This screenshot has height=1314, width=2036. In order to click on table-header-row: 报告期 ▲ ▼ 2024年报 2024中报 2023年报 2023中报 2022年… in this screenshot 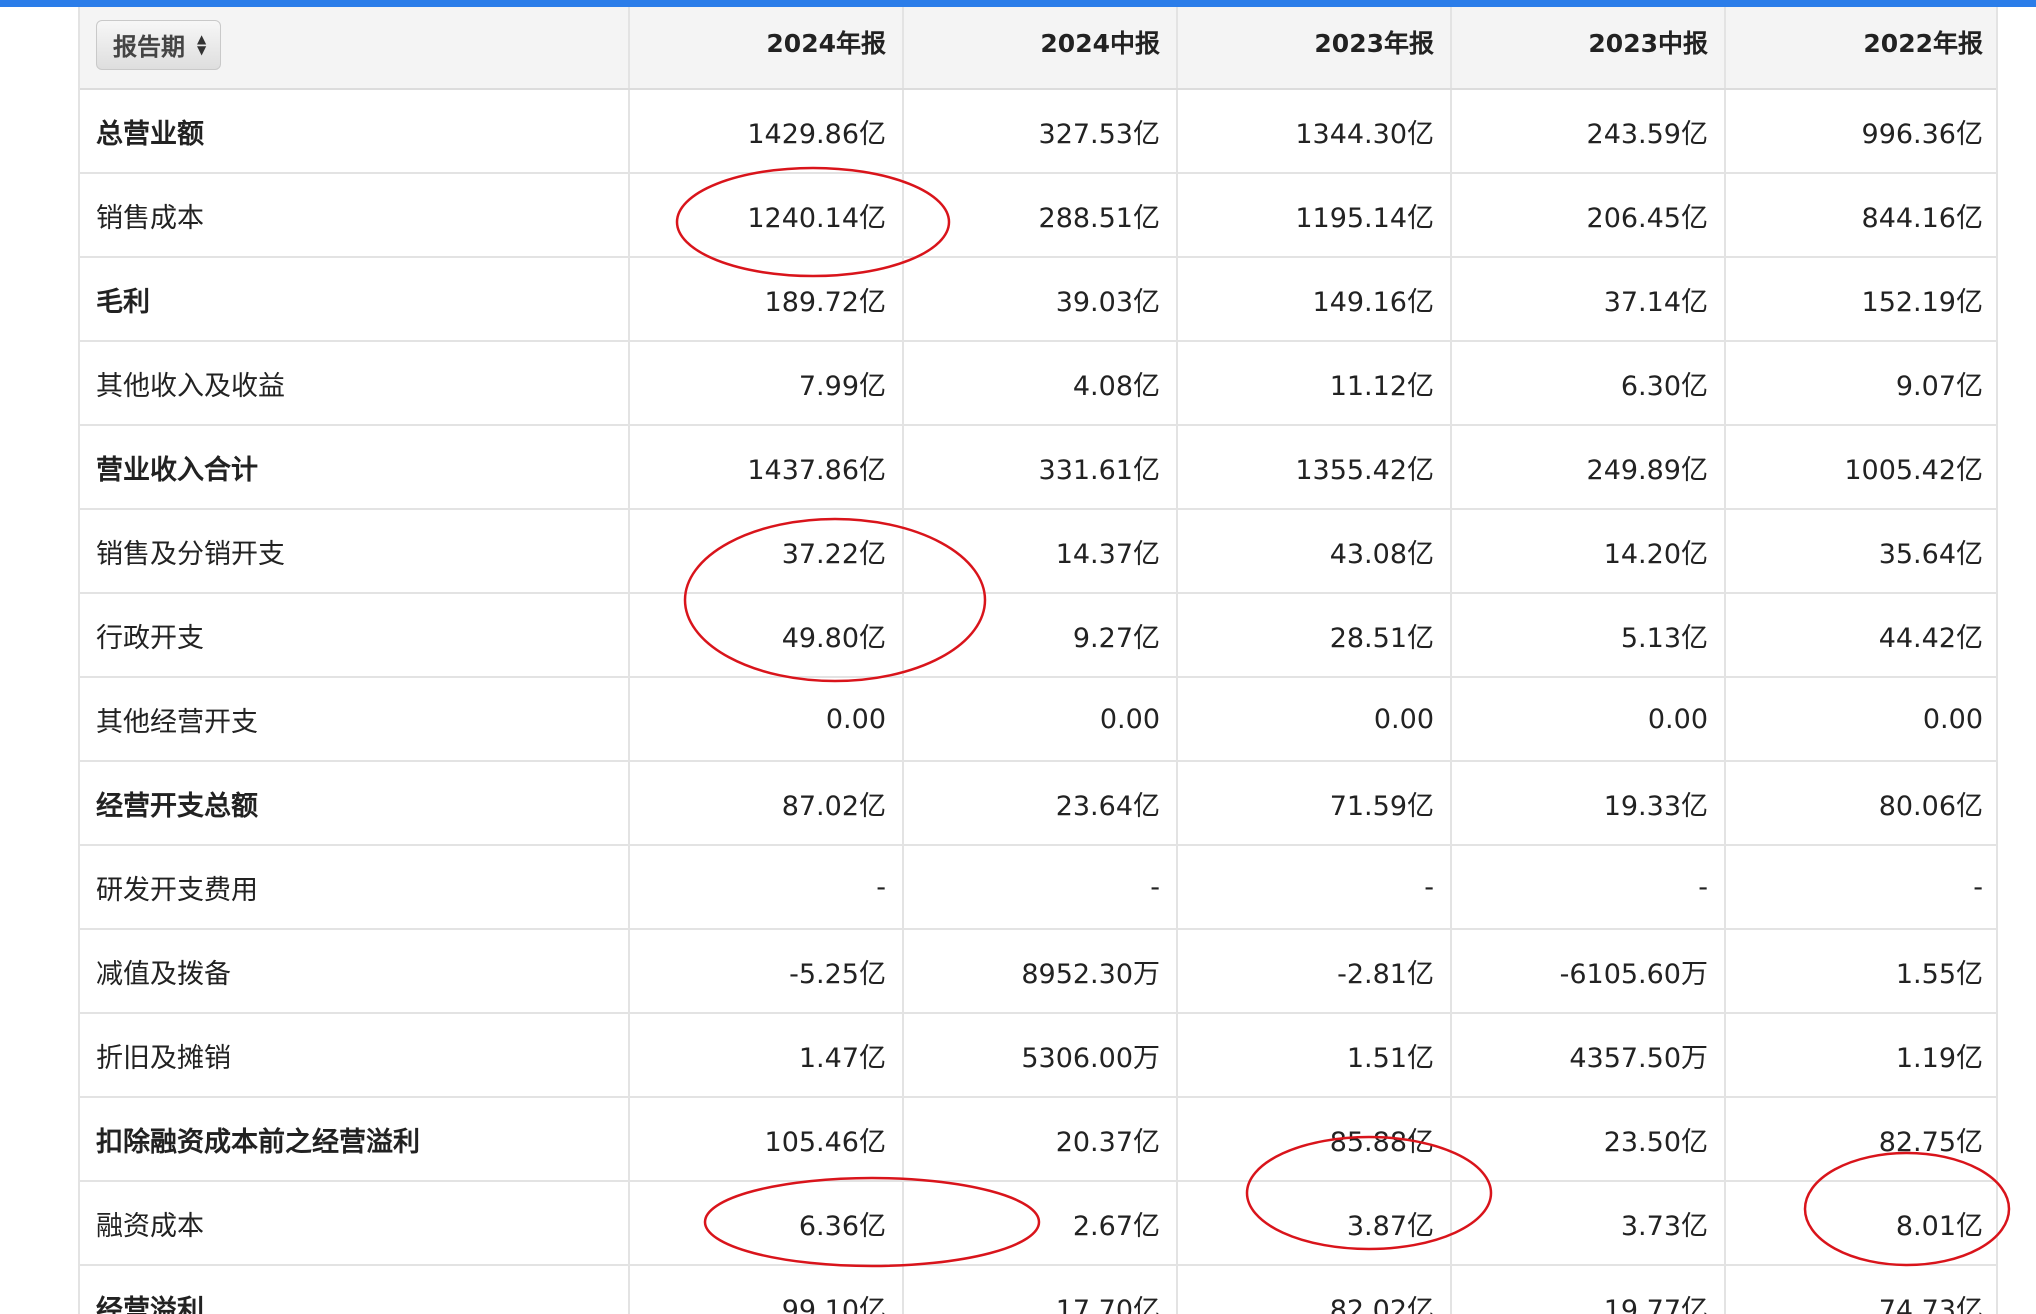, I will do `click(1038, 48)`.